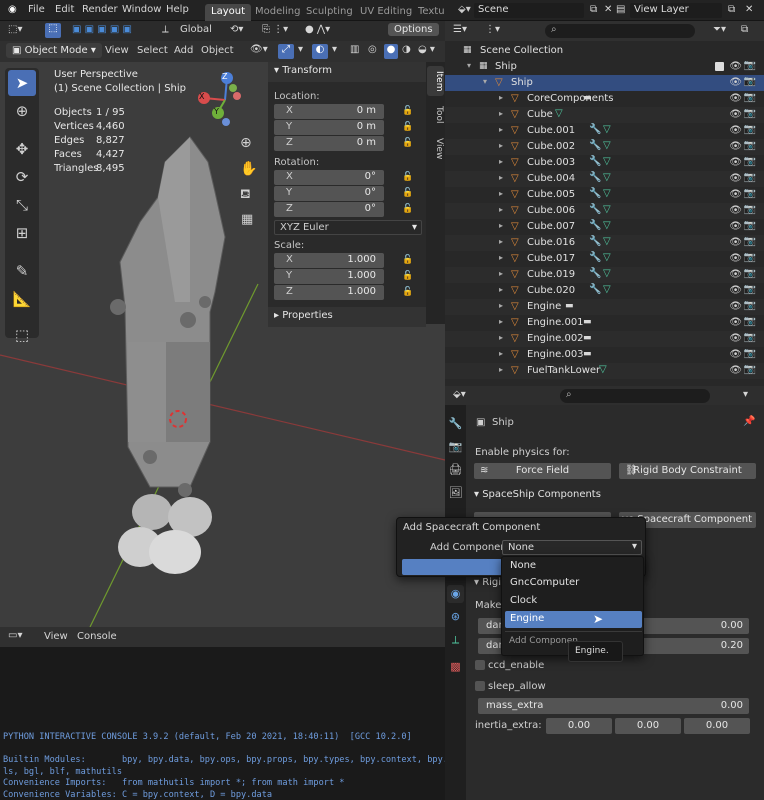 The image size is (764, 800). I want to click on shading-solid-icon: ●, so click(391, 51).